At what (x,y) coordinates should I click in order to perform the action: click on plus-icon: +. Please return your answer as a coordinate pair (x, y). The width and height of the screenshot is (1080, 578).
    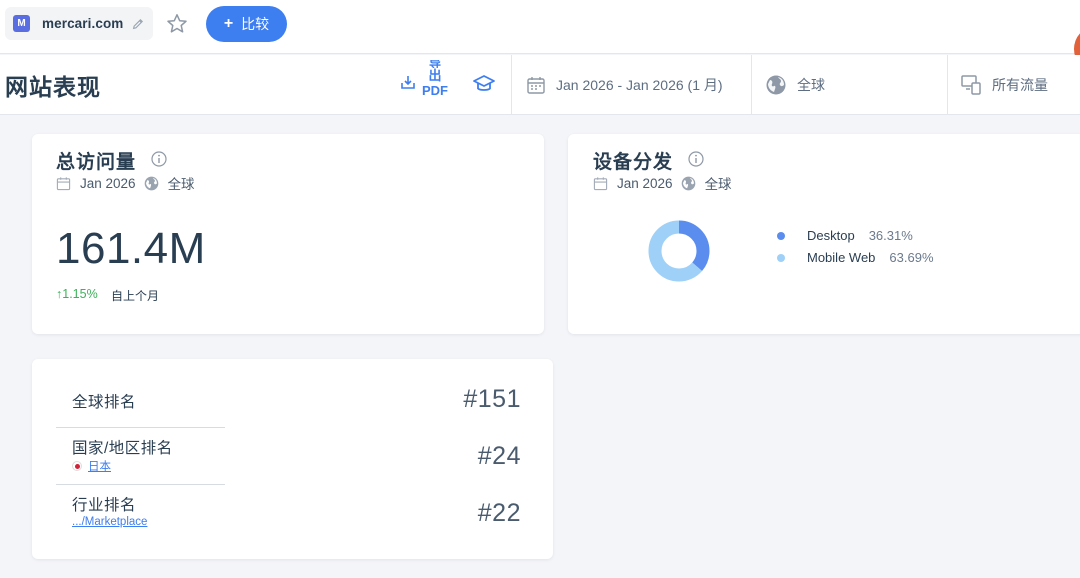
    Looking at the image, I should click on (228, 23).